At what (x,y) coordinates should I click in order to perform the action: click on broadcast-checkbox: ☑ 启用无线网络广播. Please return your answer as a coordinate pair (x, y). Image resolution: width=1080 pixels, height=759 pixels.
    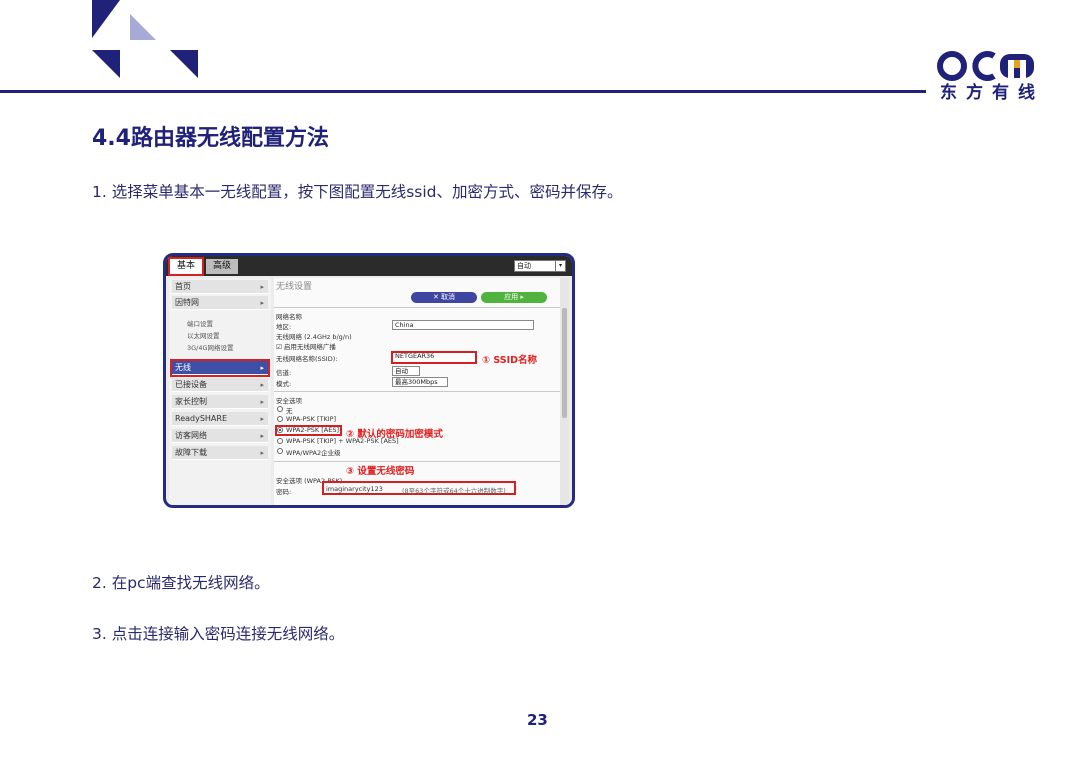
    Looking at the image, I should click on (306, 346).